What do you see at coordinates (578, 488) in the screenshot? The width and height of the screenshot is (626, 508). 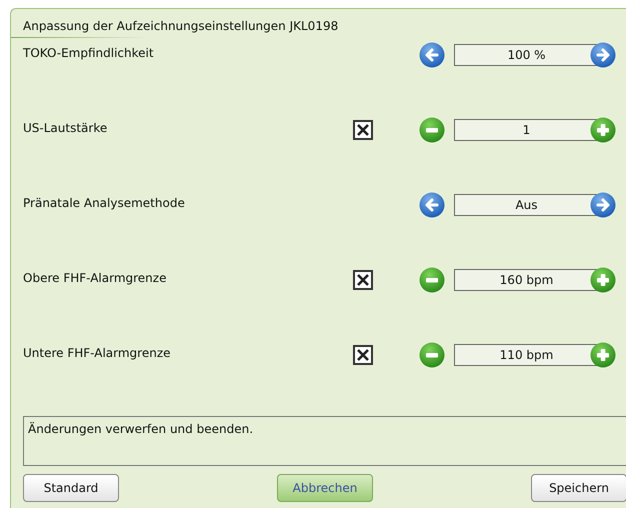 I see `save-button: Speichern` at bounding box center [578, 488].